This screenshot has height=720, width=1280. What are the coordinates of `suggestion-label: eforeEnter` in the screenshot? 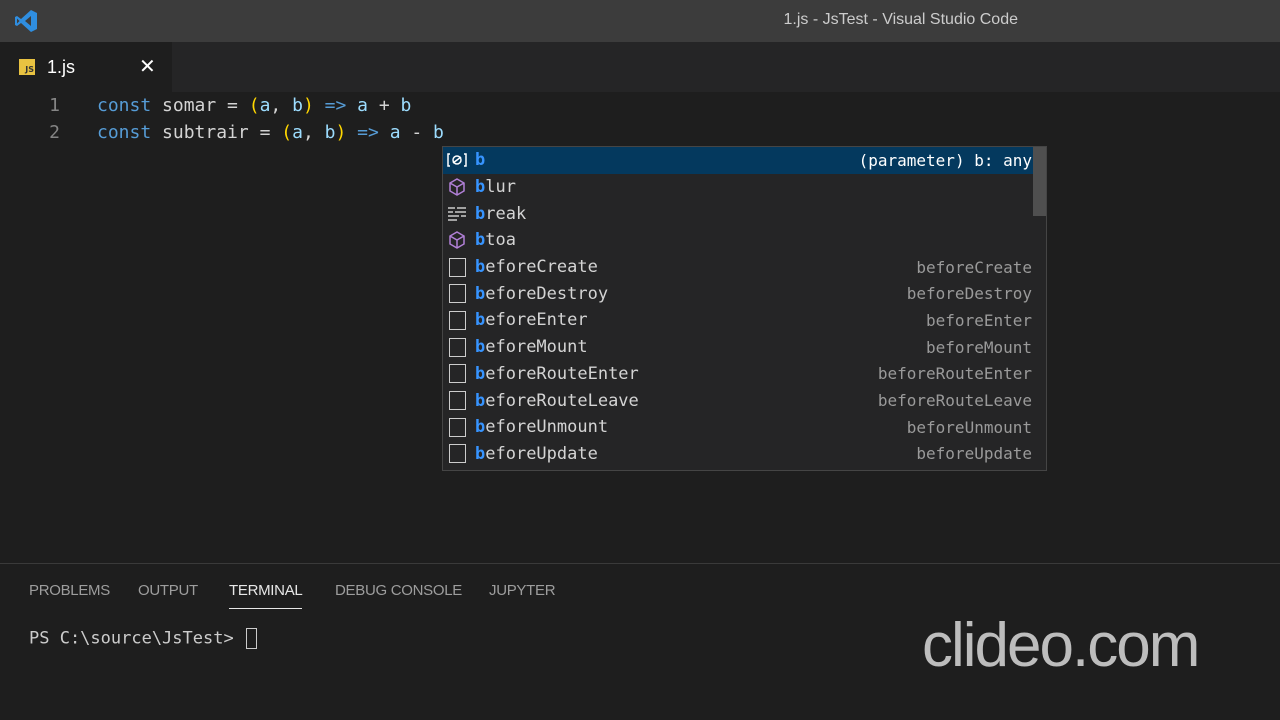 It's located at (536, 320).